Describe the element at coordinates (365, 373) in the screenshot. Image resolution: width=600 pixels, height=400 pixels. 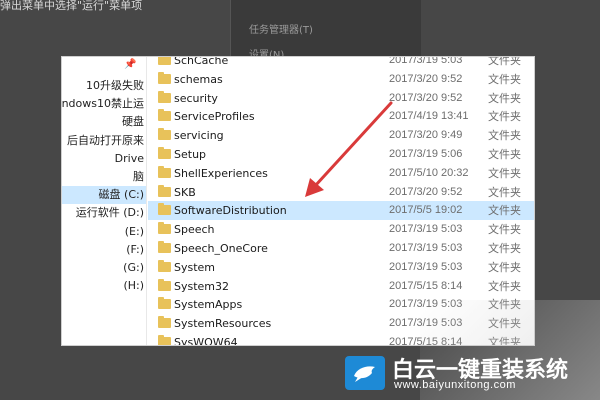
I see `bird-icon` at that location.